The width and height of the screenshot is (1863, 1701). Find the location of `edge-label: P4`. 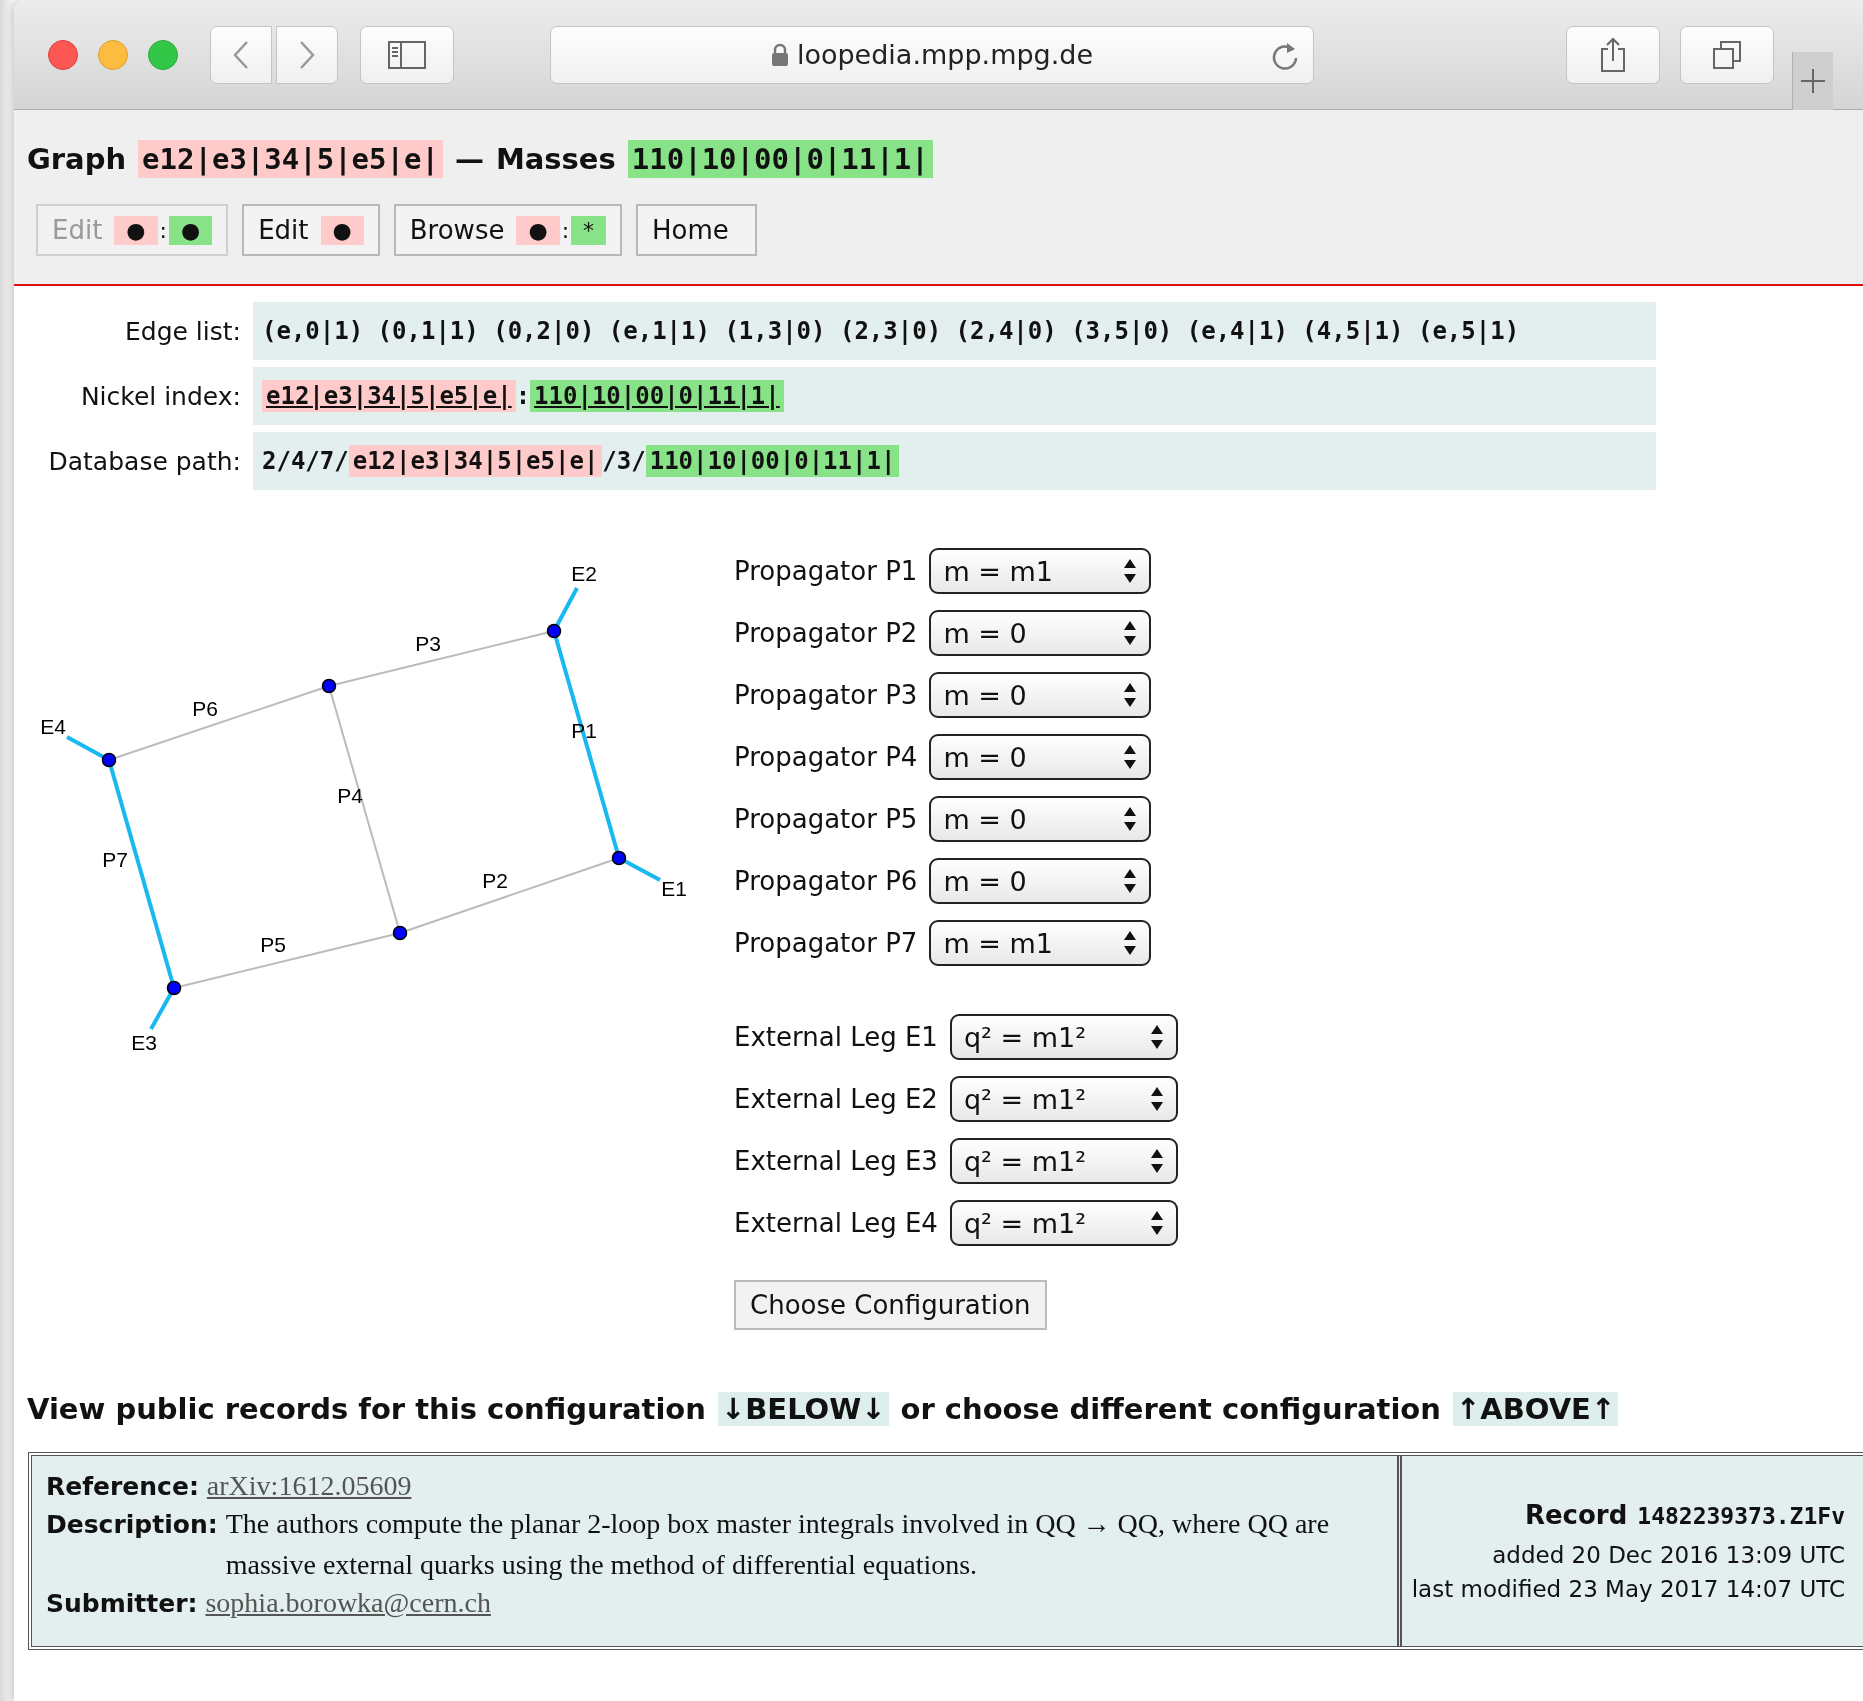

edge-label: P4 is located at coordinates (350, 795).